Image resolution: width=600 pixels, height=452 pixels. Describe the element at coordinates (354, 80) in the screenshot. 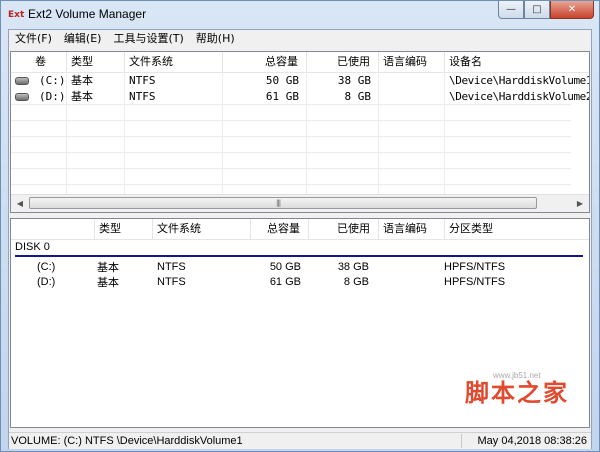

I see `volume-used: 38 GB` at that location.